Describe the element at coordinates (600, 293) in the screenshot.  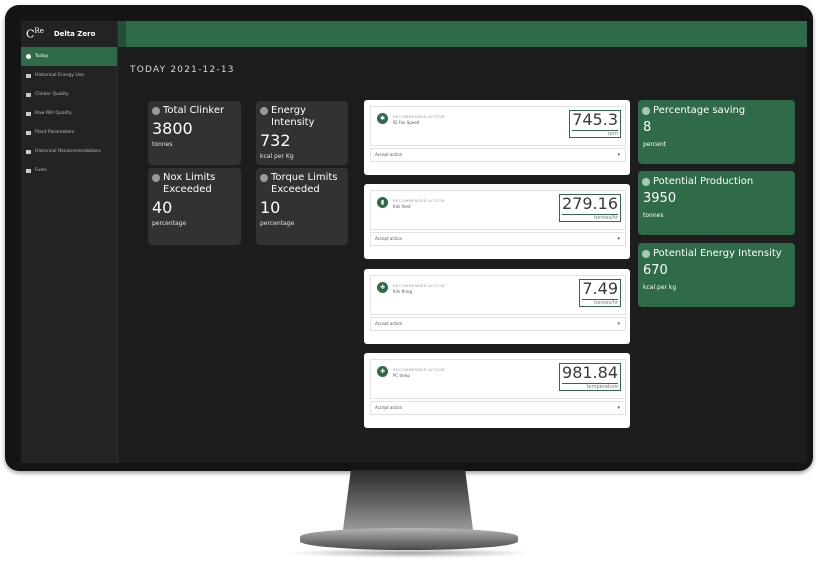
I see `recommendation-value: 7.49 tonnes/hr` at that location.